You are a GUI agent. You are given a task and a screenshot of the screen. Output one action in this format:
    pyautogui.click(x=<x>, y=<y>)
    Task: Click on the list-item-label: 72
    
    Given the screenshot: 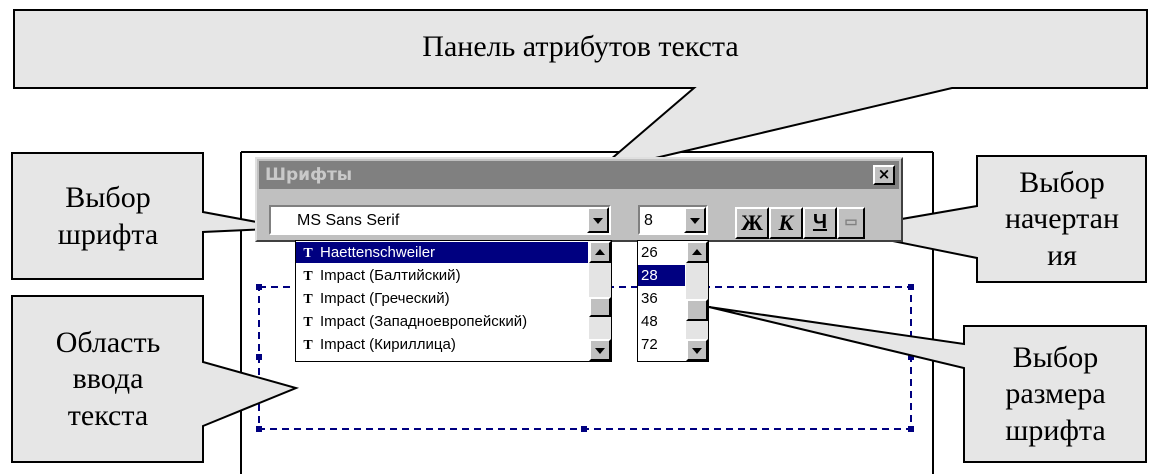 What is the action you would take?
    pyautogui.click(x=649, y=344)
    